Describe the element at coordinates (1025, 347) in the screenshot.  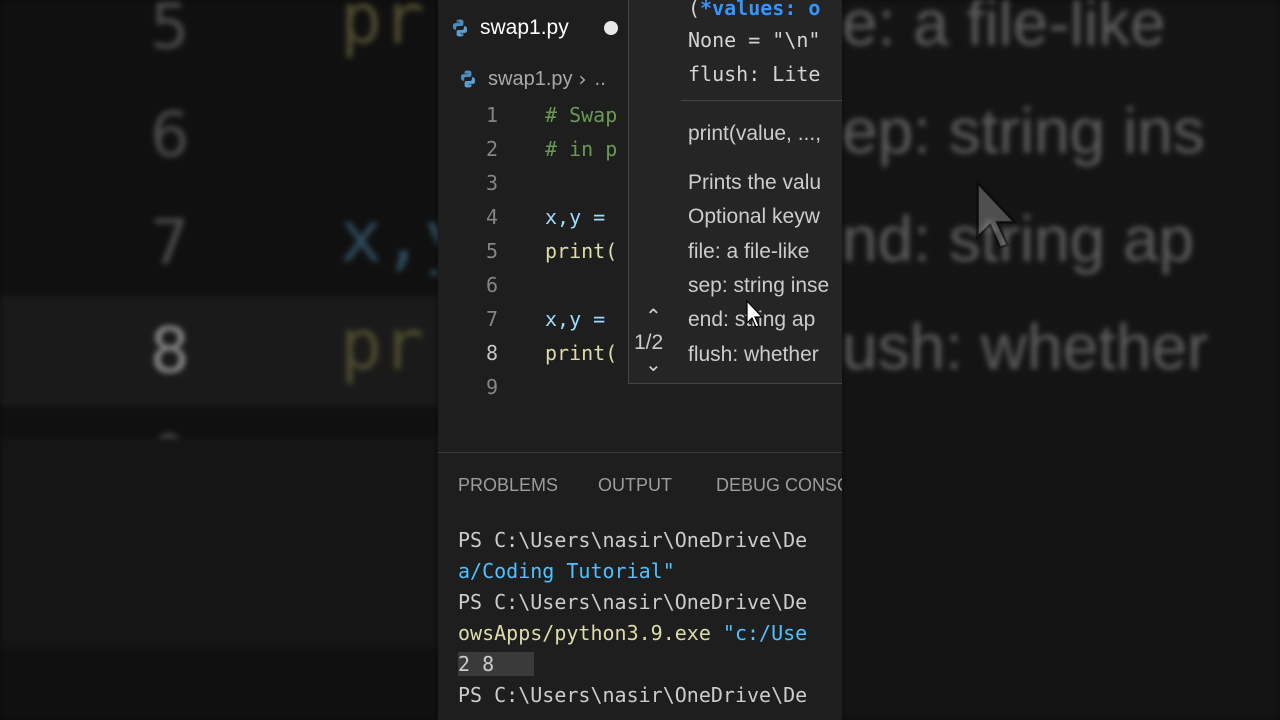
I see `bg-doc-text: ush: whether` at that location.